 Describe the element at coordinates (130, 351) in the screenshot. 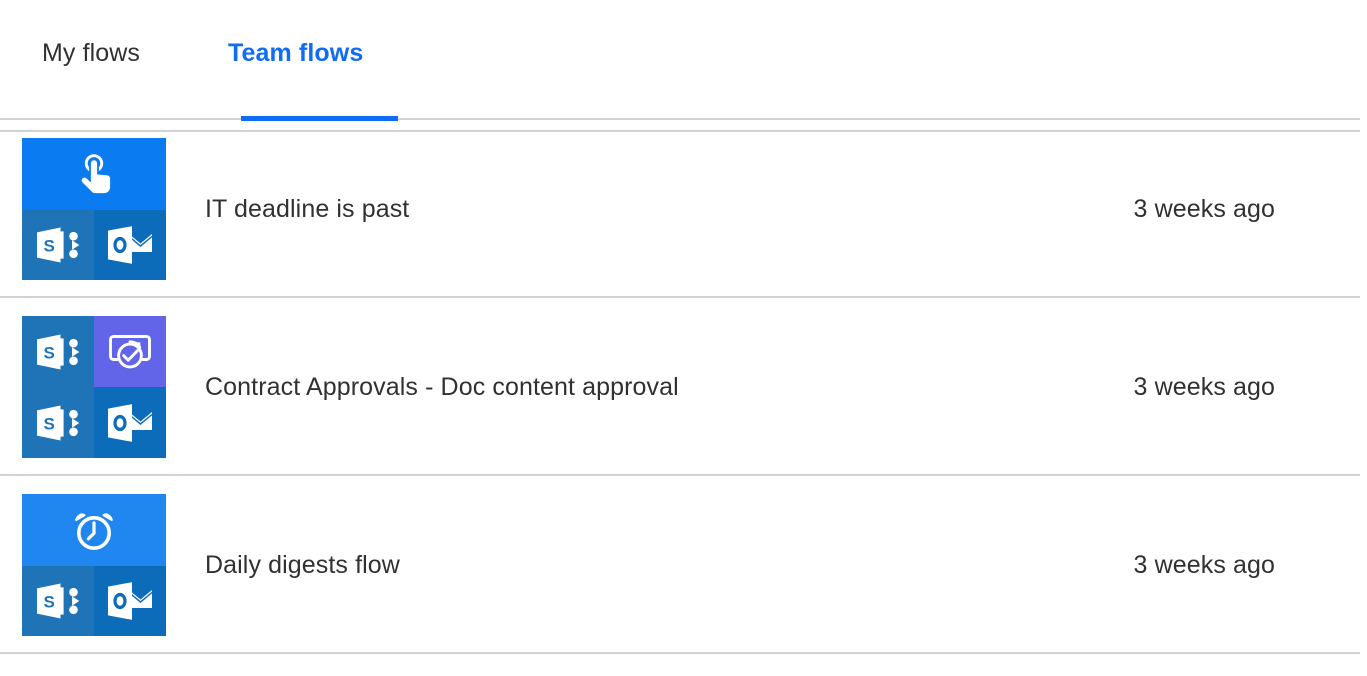

I see `approvals-icon` at that location.